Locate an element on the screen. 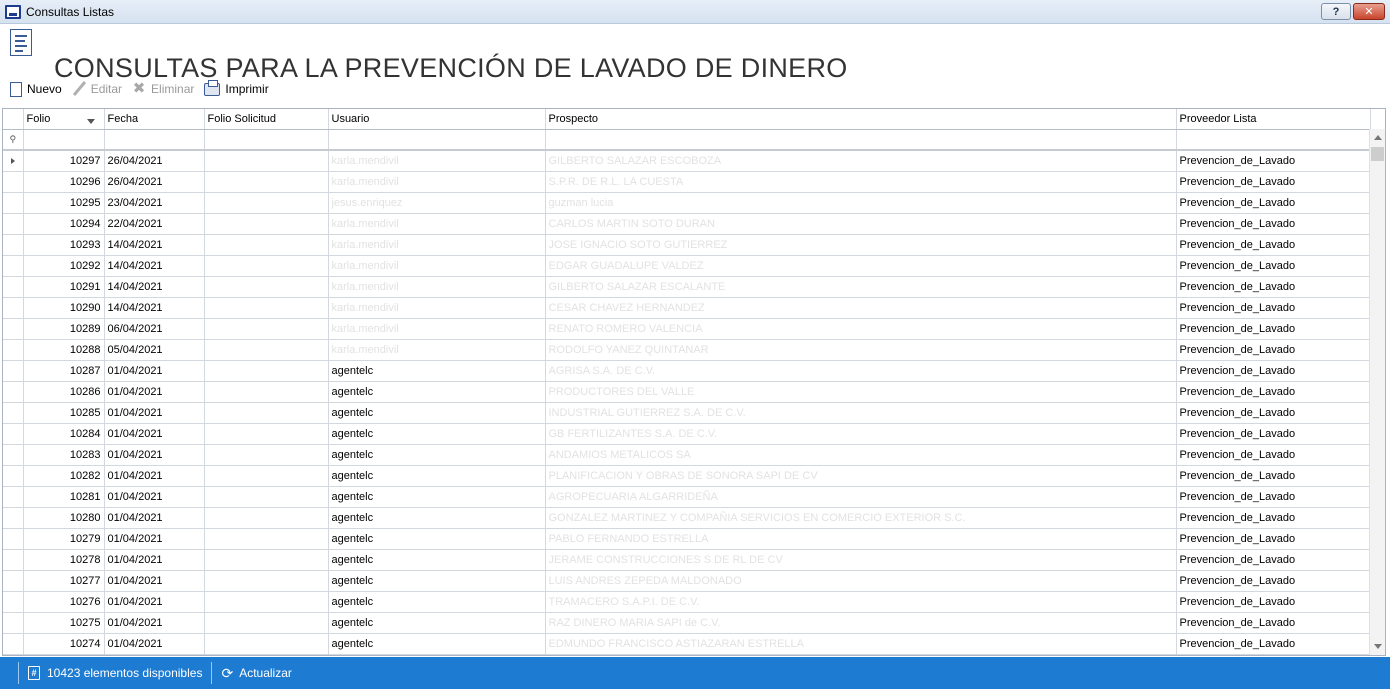 The height and width of the screenshot is (689, 1390). cell-fecha: 26/04/2021 is located at coordinates (154, 161).